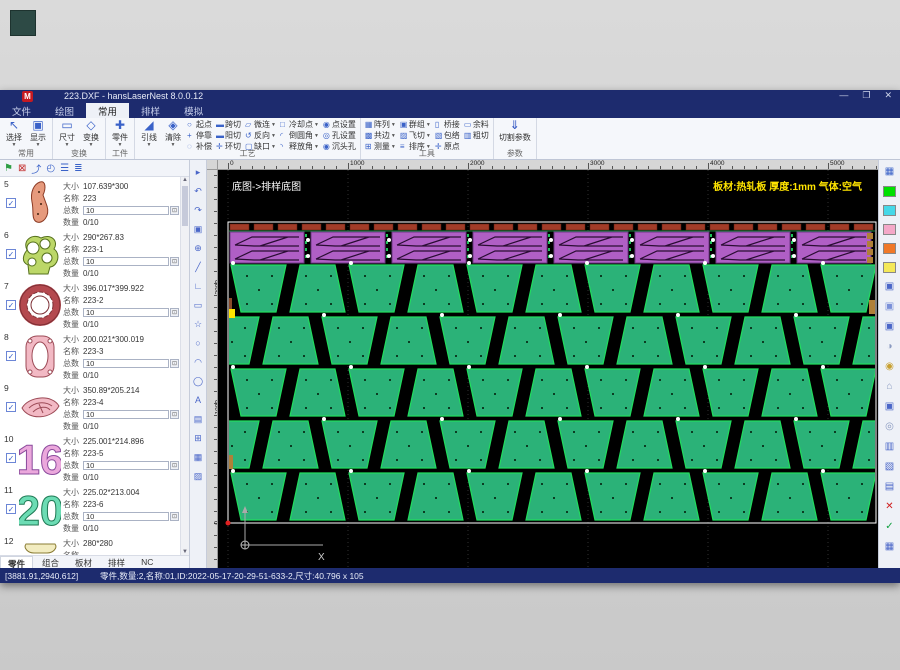  What do you see at coordinates (64, 110) in the screenshot?
I see `menu-tab-绘图: 绘图` at bounding box center [64, 110].